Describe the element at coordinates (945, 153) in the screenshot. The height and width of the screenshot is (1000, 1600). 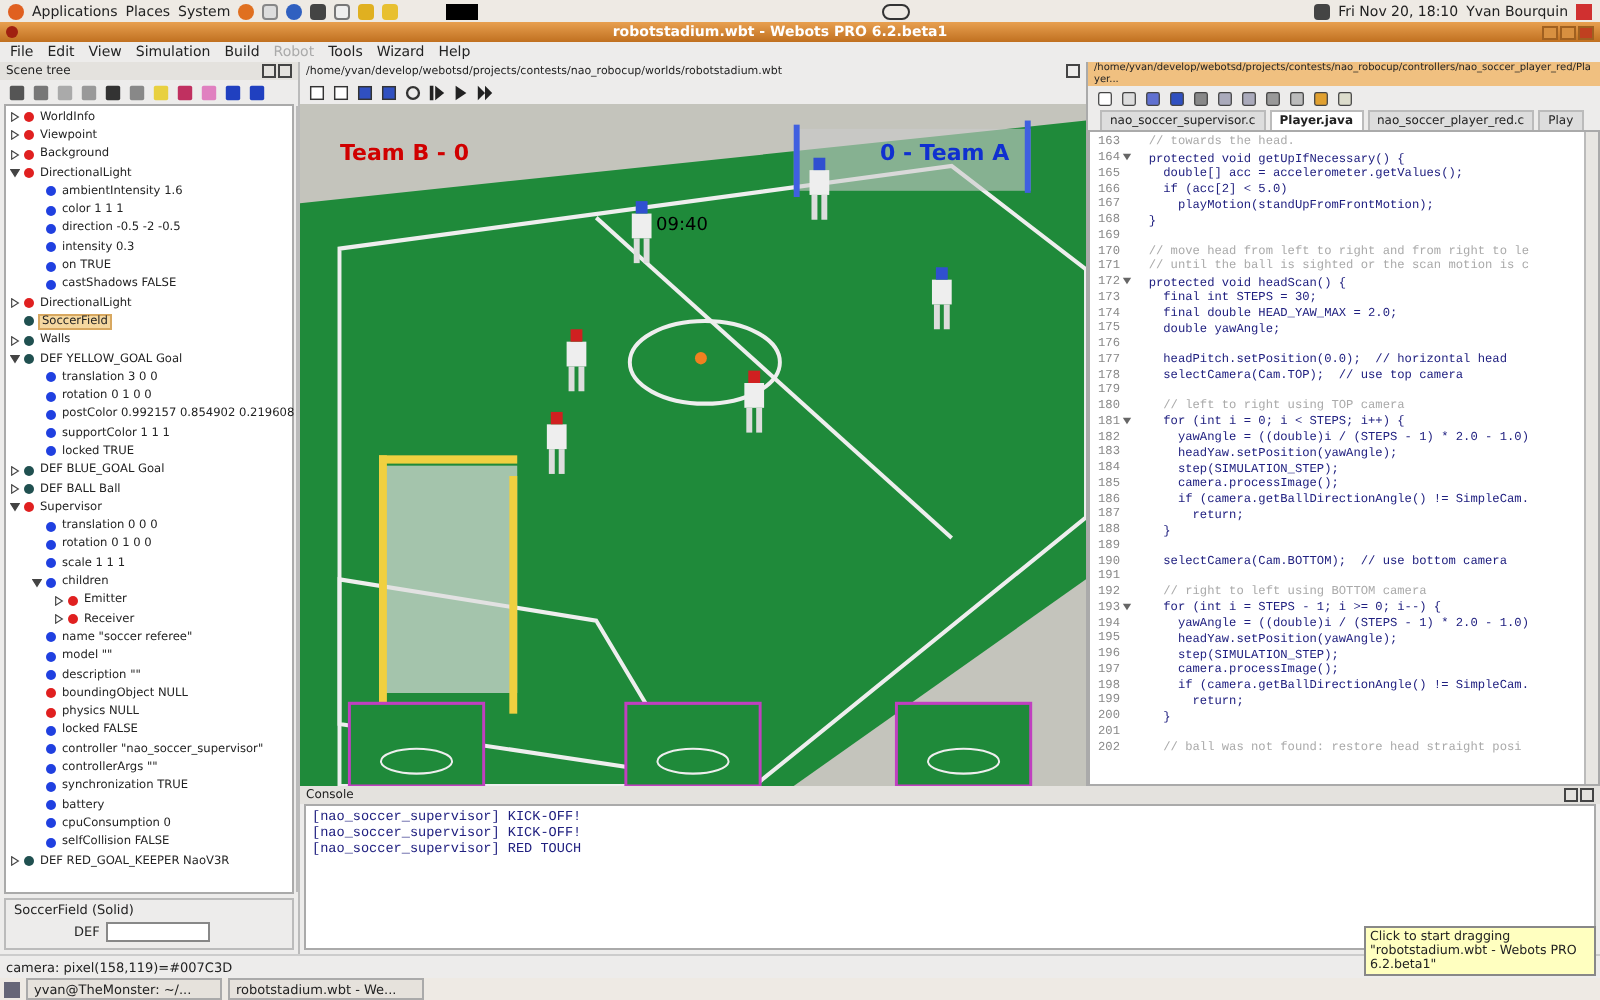
I see `team-score: 0 - Team A` at that location.